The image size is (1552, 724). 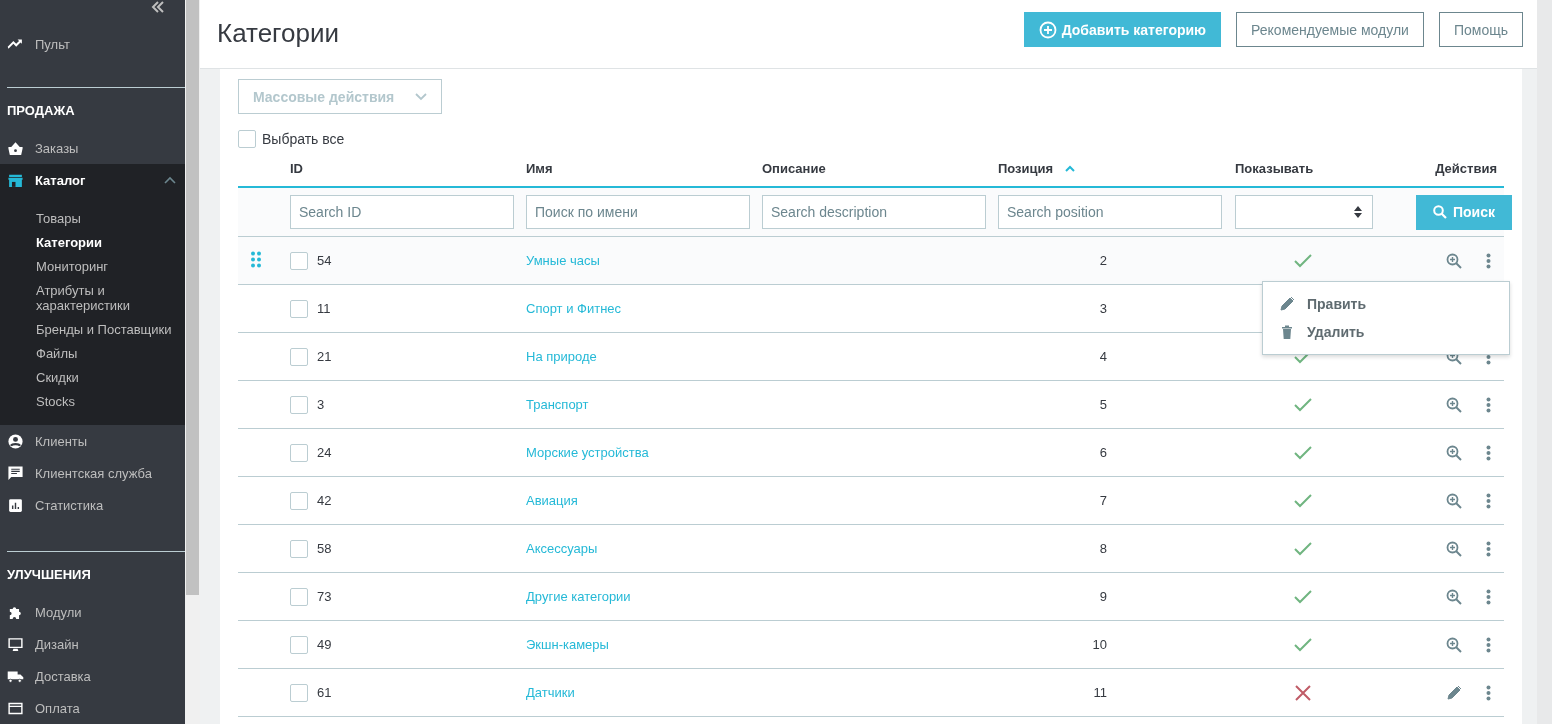 I want to click on table-cell: 49, so click(x=324, y=644).